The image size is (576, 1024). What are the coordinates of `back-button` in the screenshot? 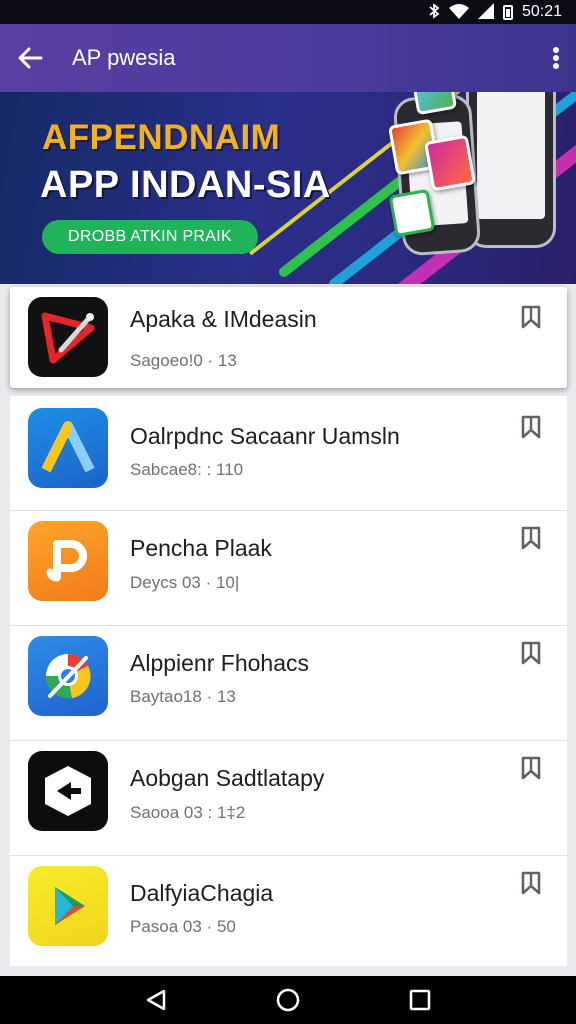 It's located at (30, 58).